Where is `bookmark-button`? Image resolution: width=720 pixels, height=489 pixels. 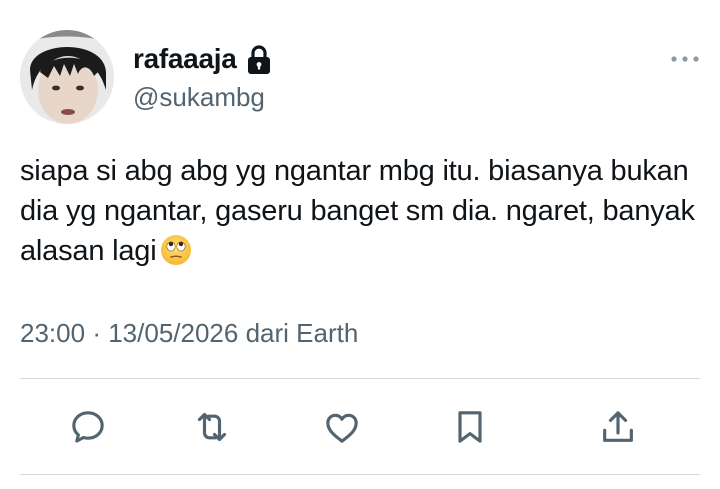
bookmark-button is located at coordinates (470, 427).